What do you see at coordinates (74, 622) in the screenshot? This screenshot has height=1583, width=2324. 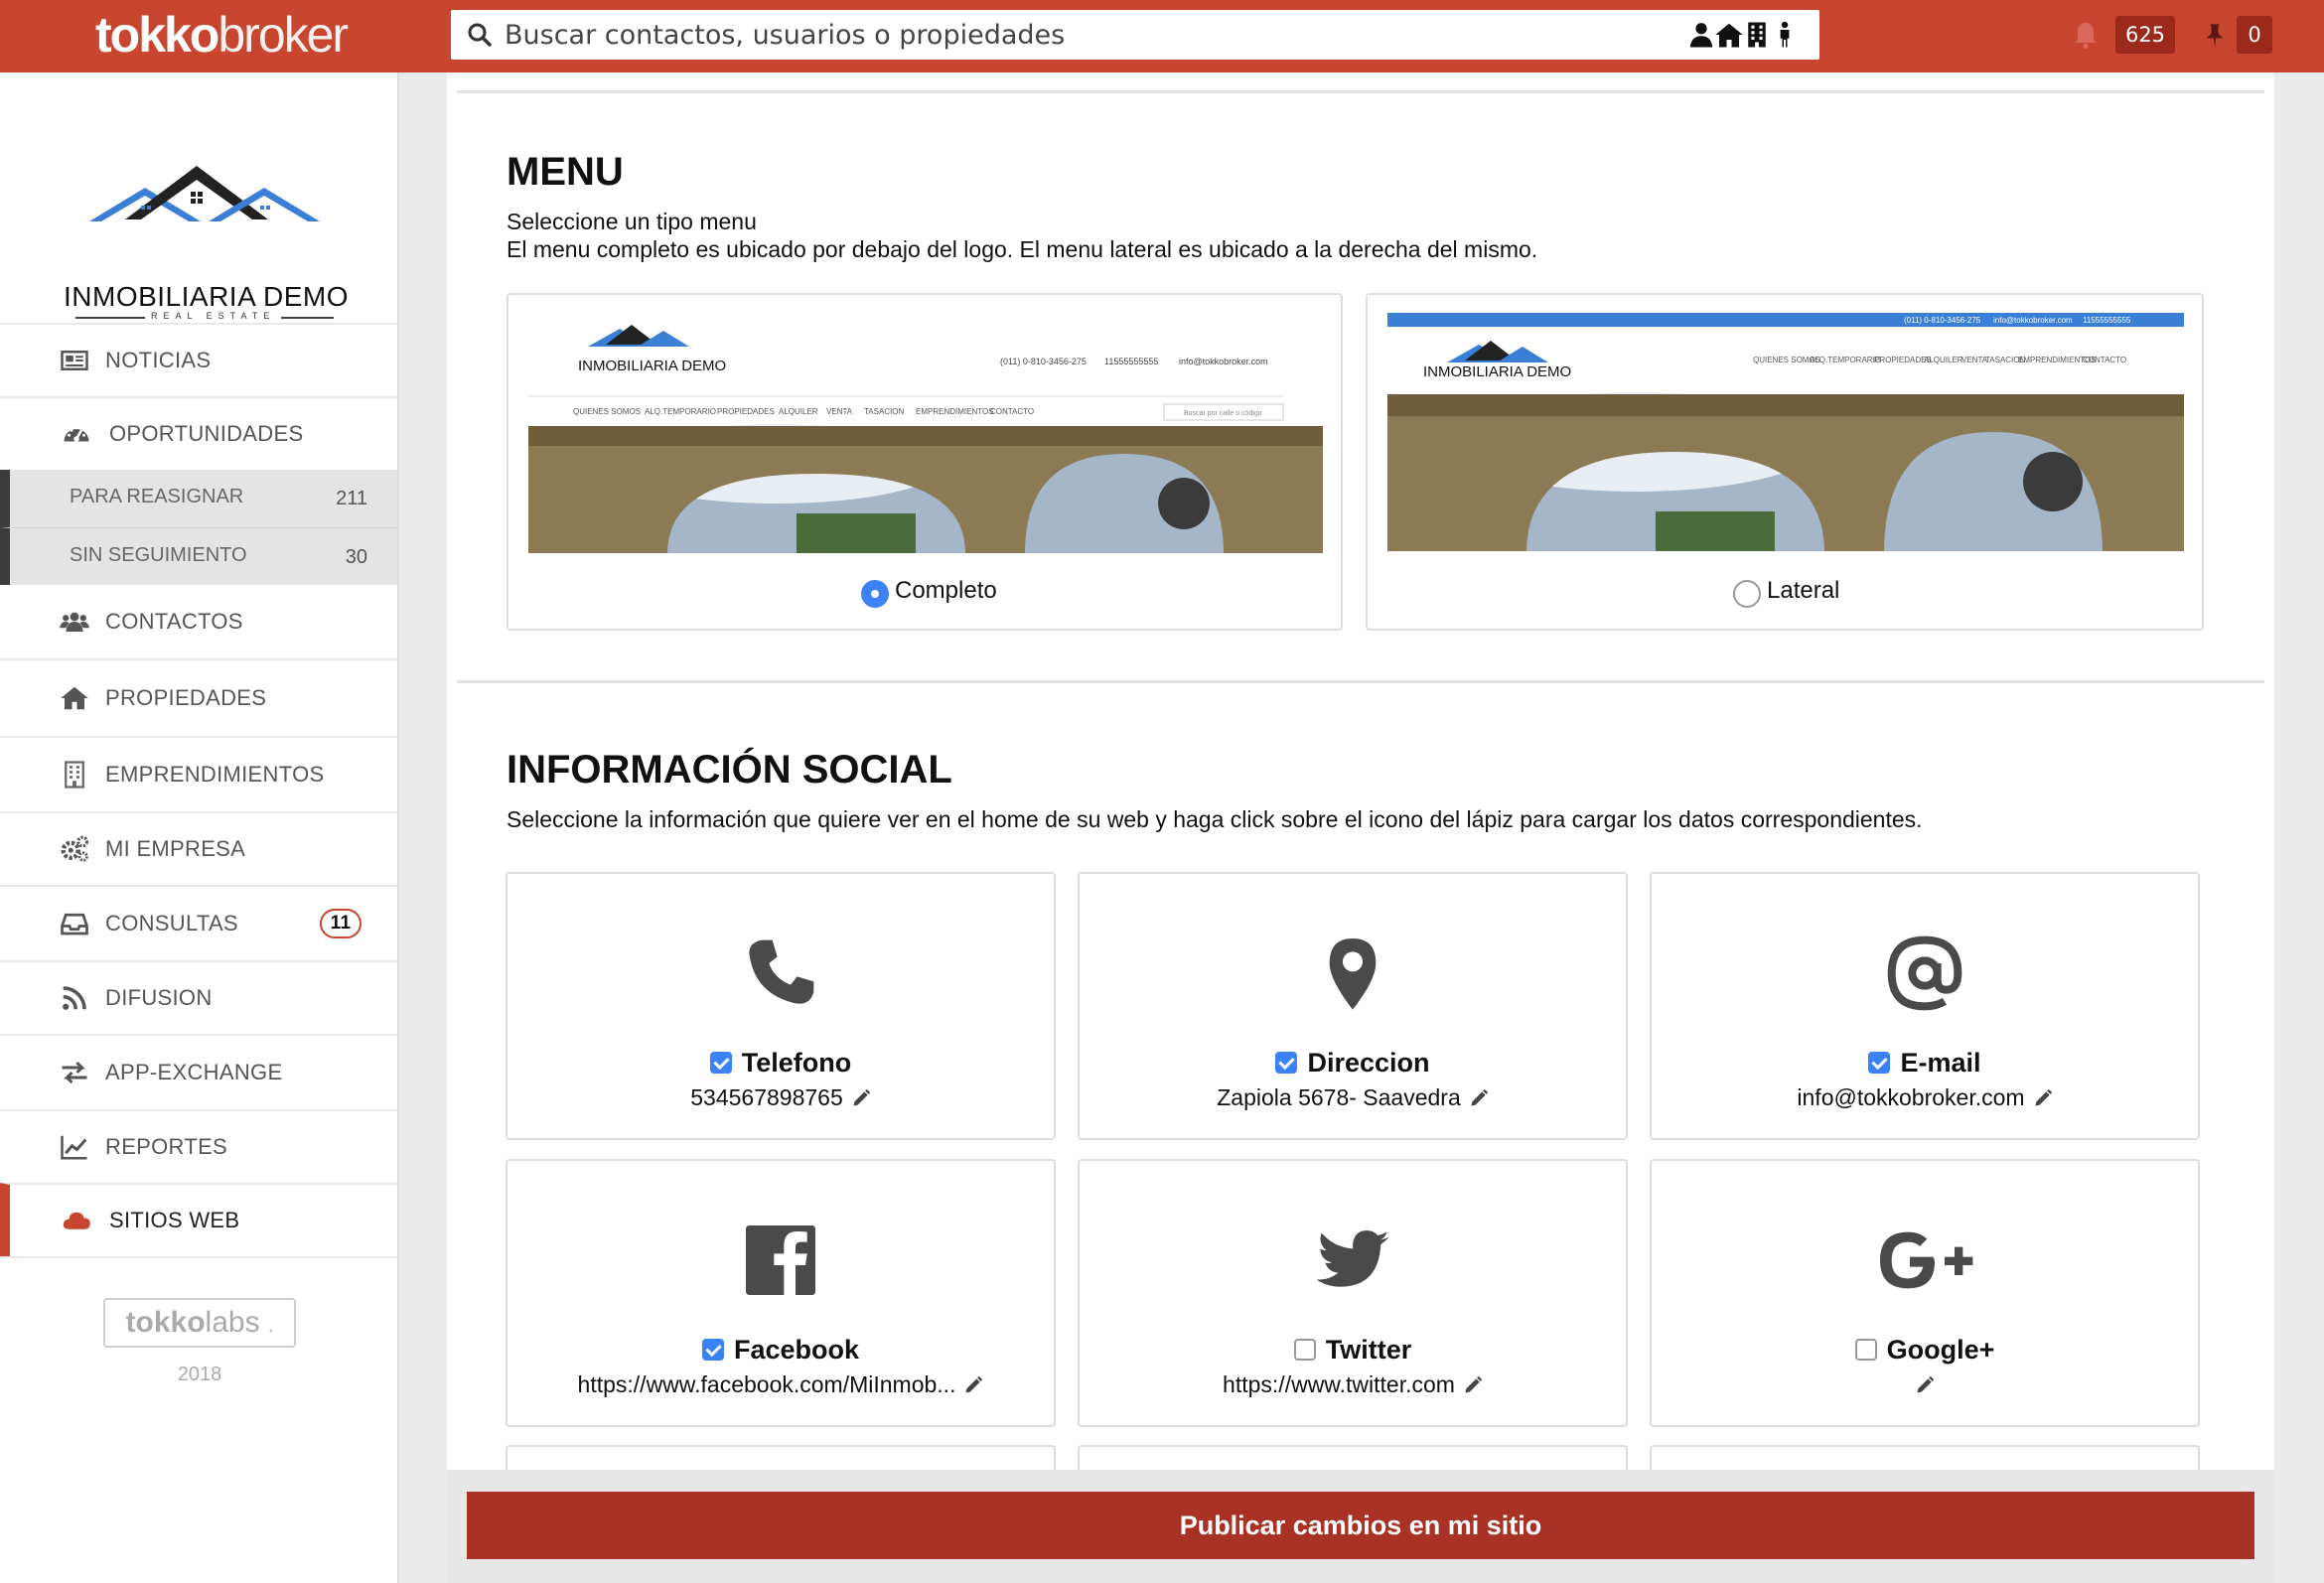 I see `users-icon` at bounding box center [74, 622].